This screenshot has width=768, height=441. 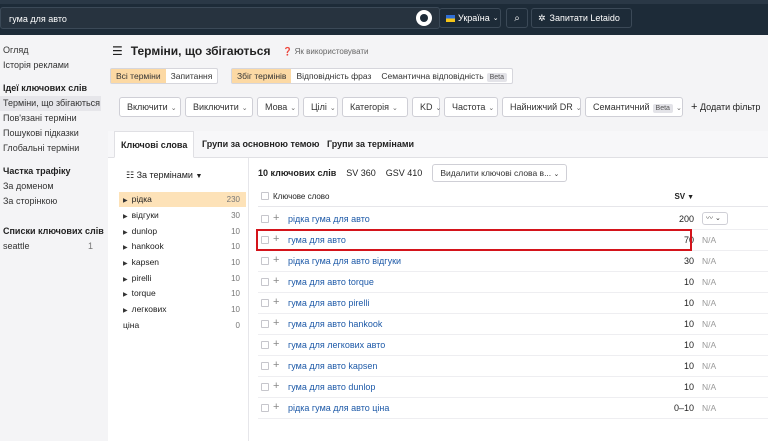 I want to click on keyword-link: рідка гума для авто ціна, so click(x=338, y=408).